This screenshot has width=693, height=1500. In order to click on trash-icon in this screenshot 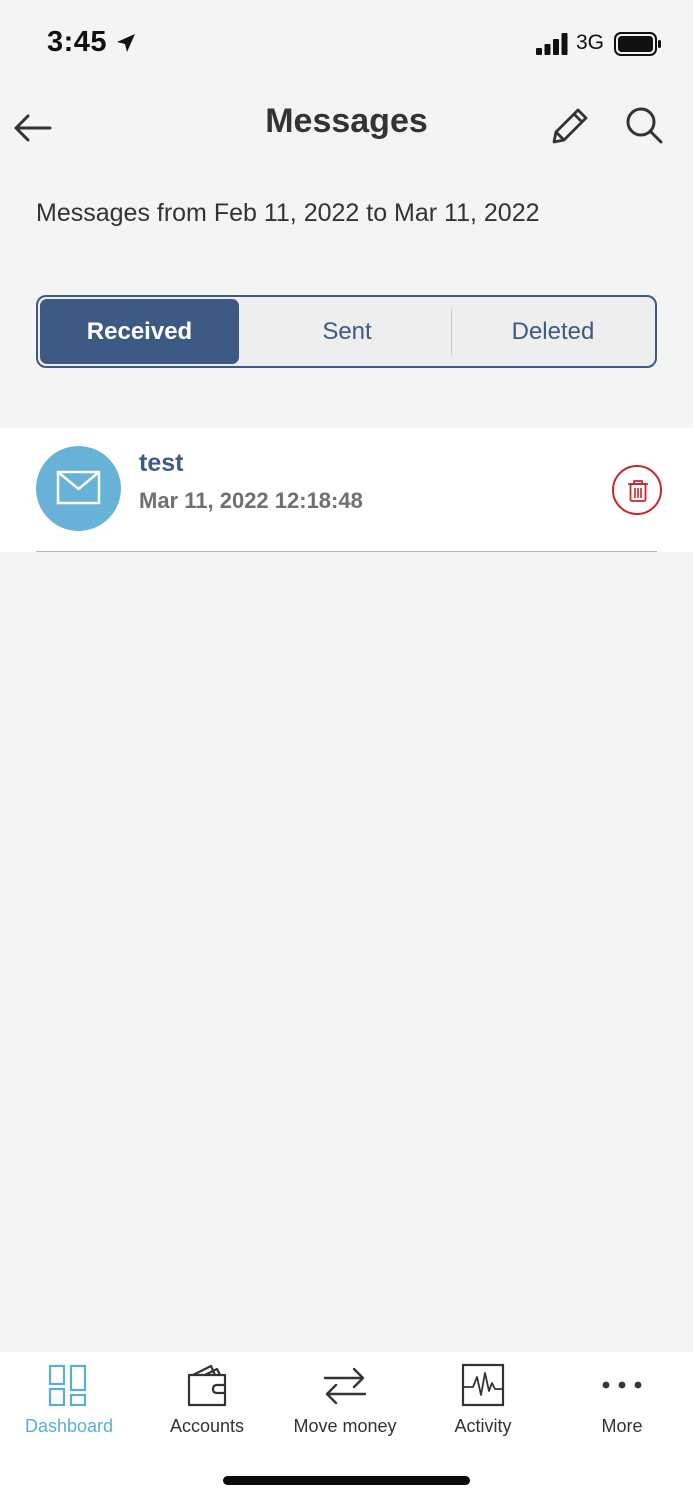, I will do `click(638, 491)`.